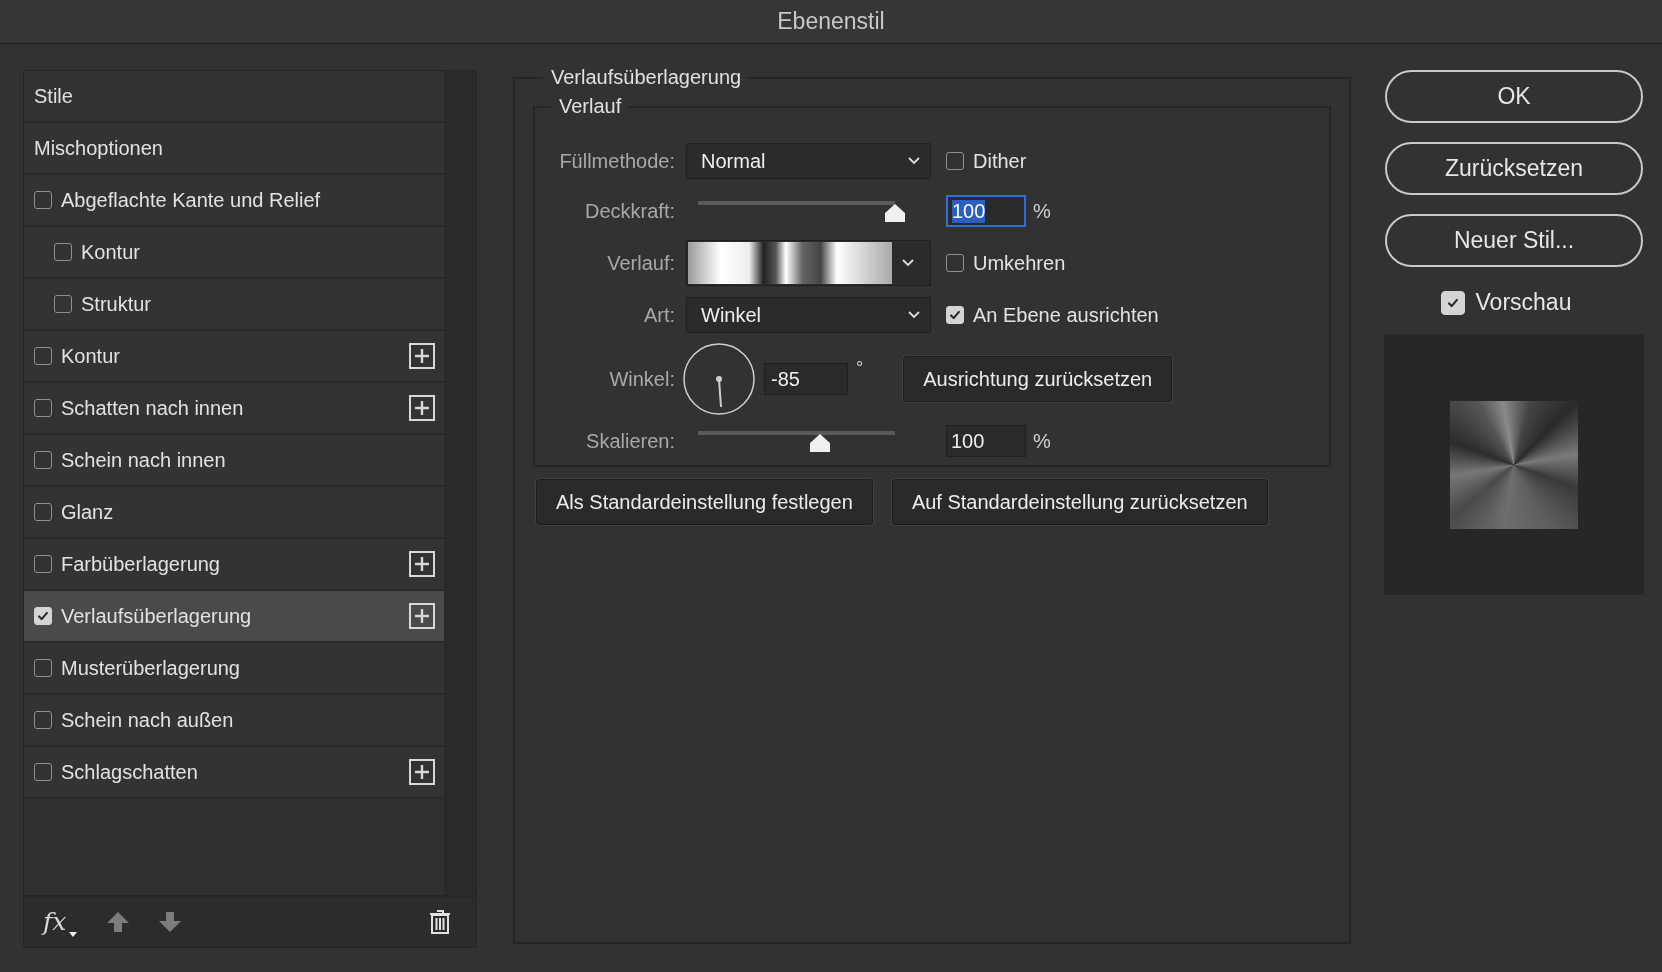 Image resolution: width=1662 pixels, height=972 pixels. What do you see at coordinates (440, 922) in the screenshot?
I see `delete-icon` at bounding box center [440, 922].